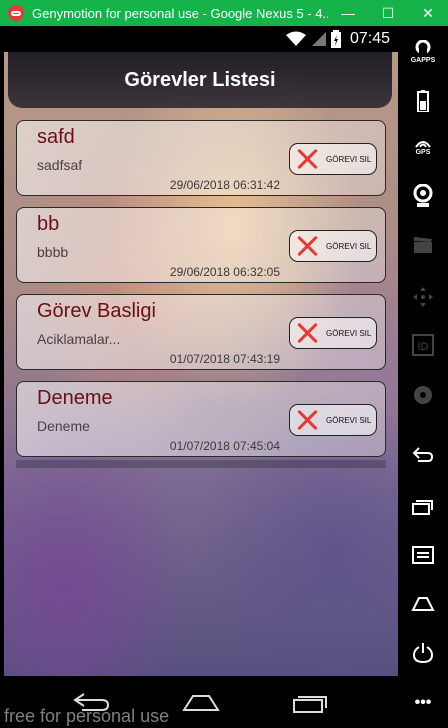  Describe the element at coordinates (63, 426) in the screenshot. I see `task-description: Deneme` at that location.